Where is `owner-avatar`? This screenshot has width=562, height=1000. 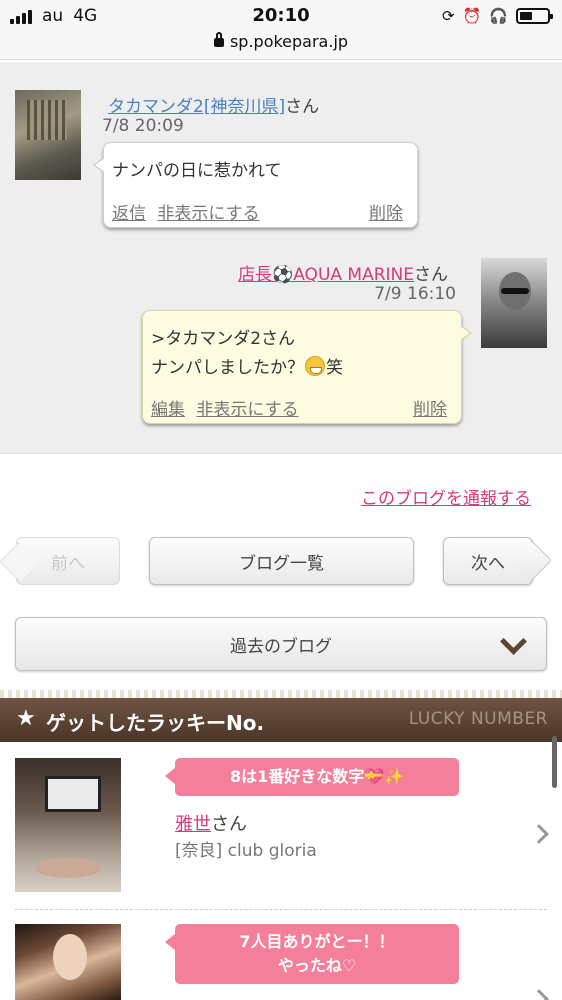
owner-avatar is located at coordinates (514, 303).